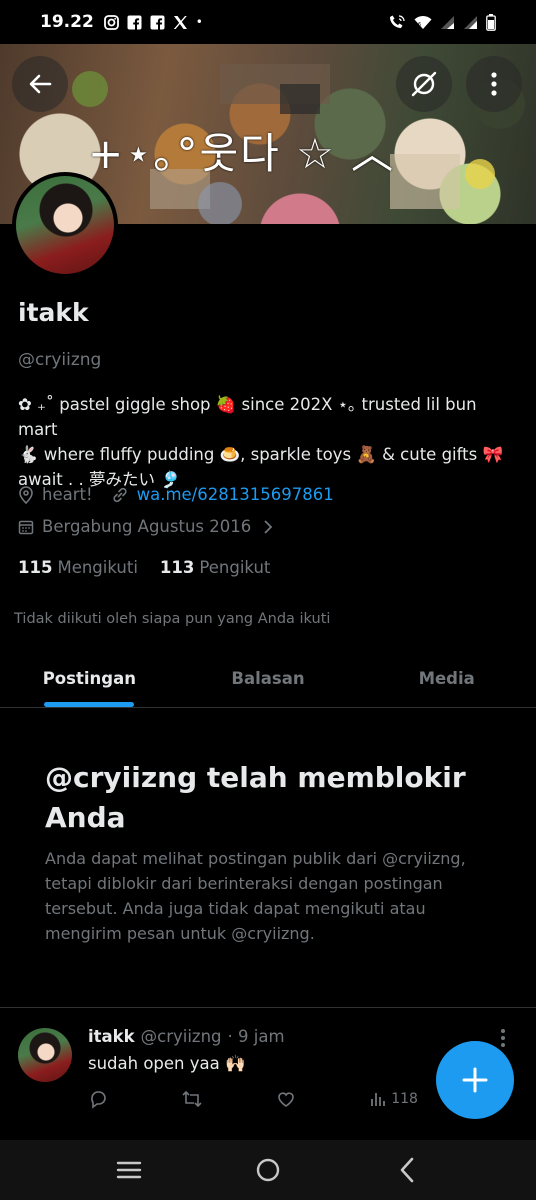  I want to click on profile-avatar, so click(65, 225).